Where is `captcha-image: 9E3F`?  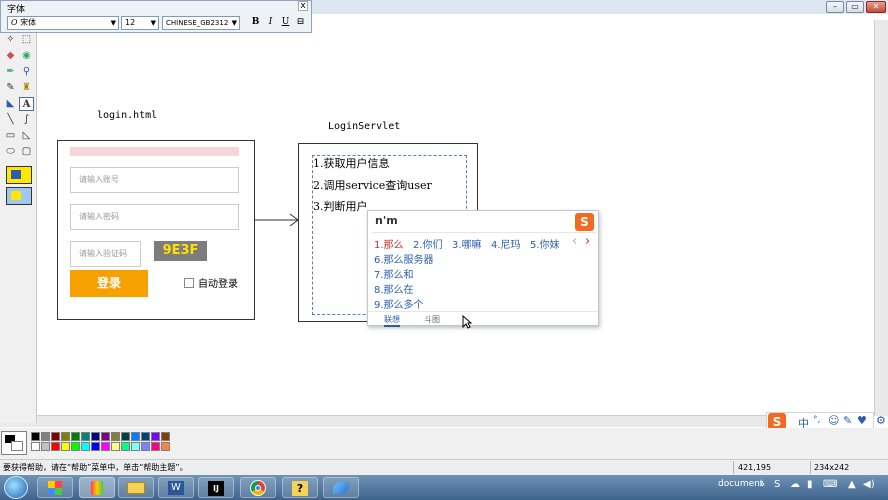
captcha-image: 9E3F is located at coordinates (180, 251).